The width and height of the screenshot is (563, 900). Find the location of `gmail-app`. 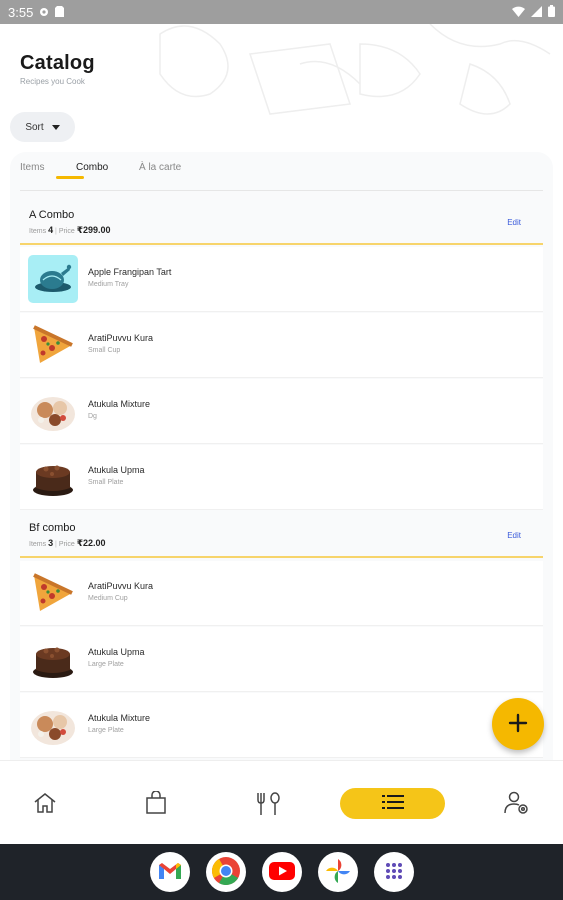

gmail-app is located at coordinates (170, 872).